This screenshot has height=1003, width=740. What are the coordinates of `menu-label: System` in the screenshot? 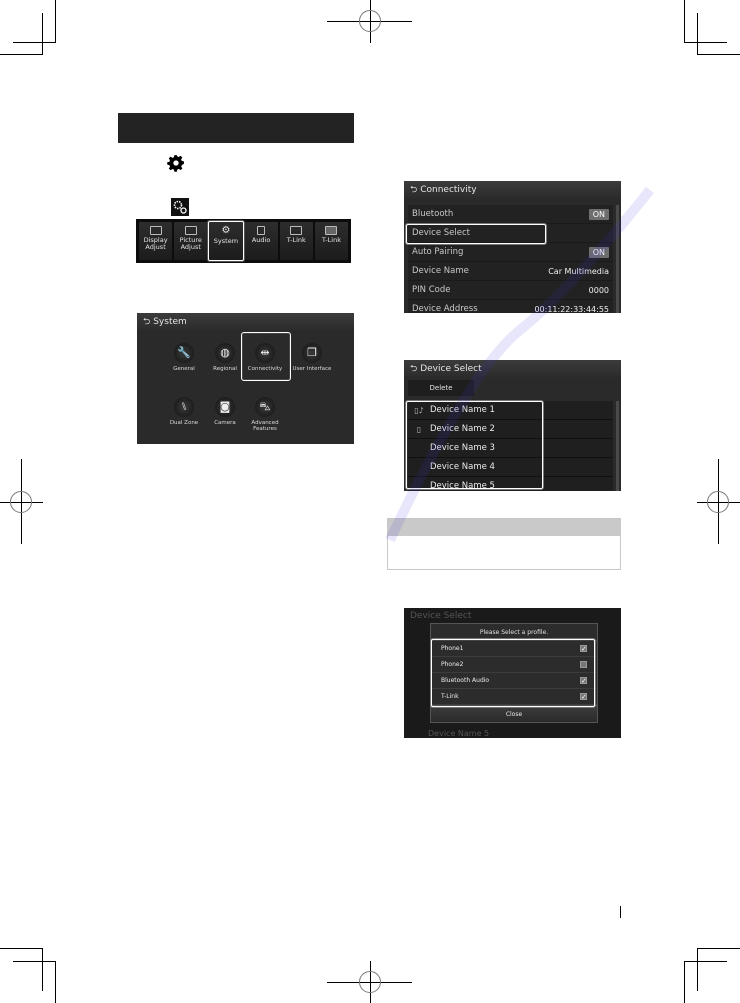 It's located at (226, 241).